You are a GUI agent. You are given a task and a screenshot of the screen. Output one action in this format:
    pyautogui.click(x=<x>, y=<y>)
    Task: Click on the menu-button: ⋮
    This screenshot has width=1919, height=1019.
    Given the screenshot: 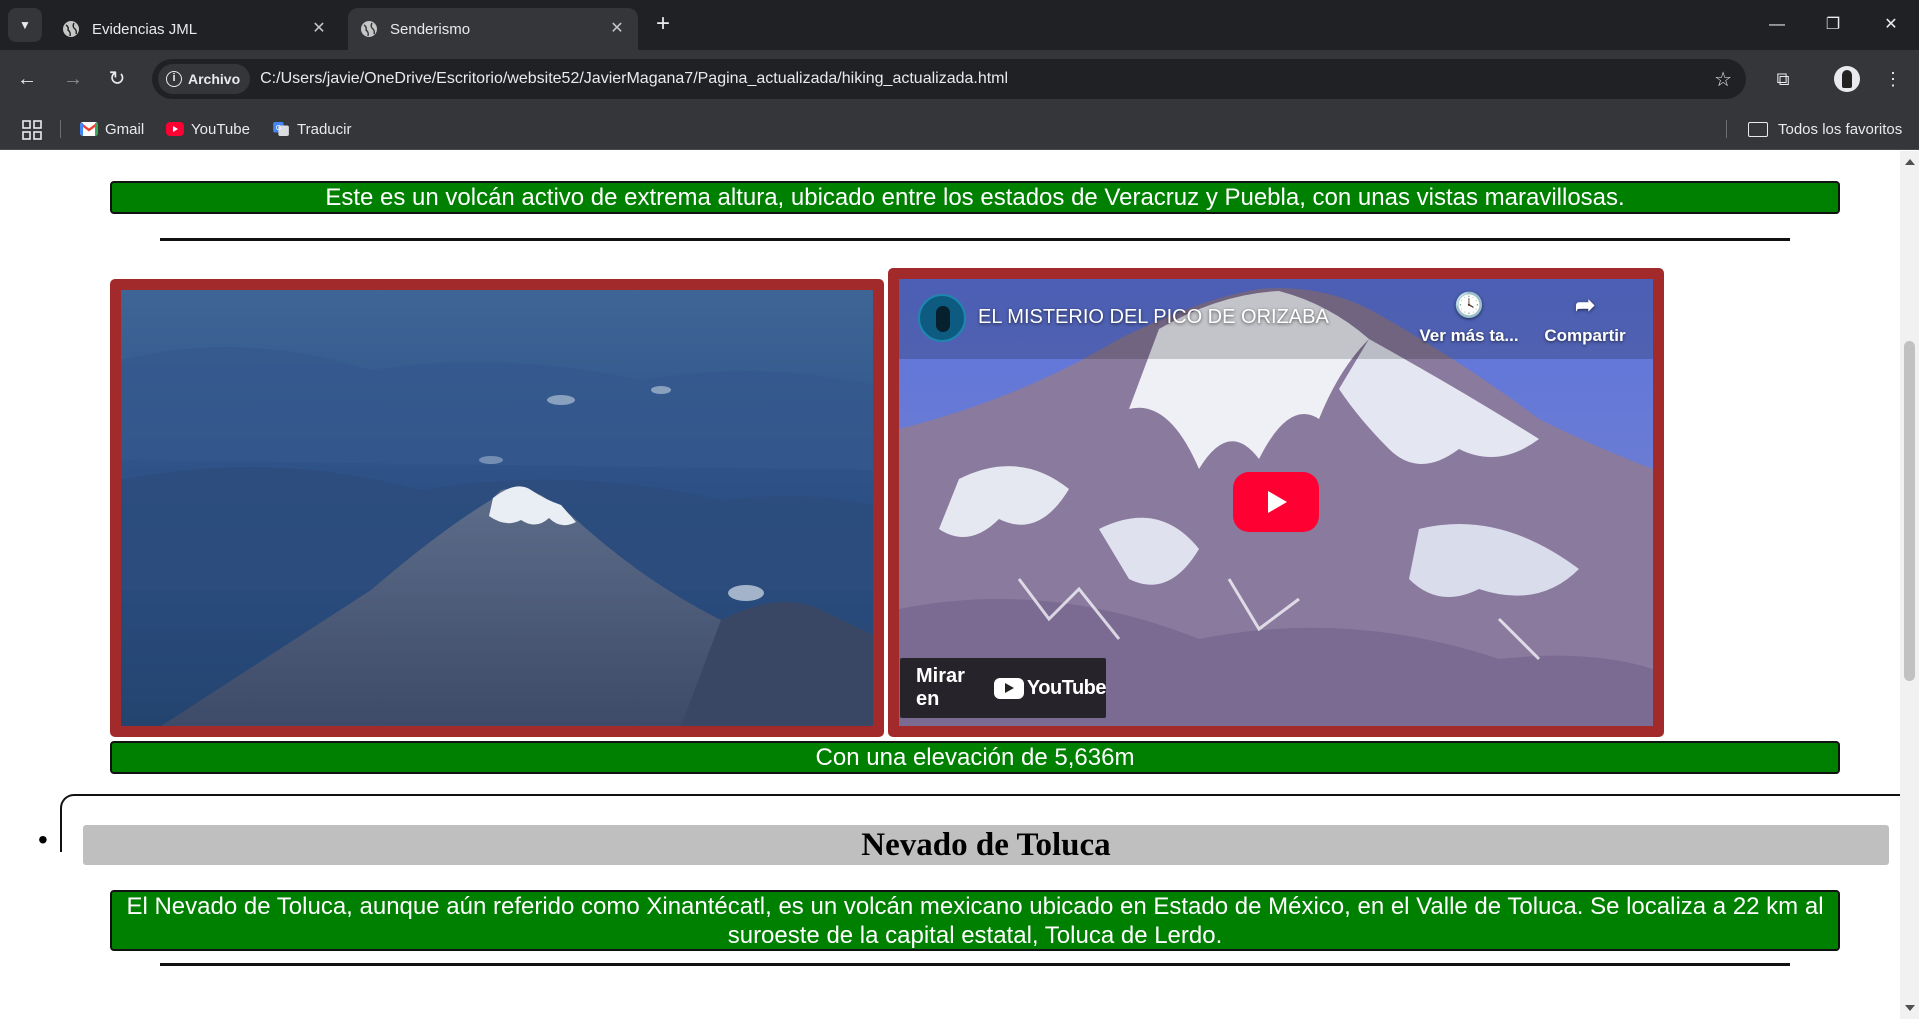 What is the action you would take?
    pyautogui.click(x=1893, y=79)
    